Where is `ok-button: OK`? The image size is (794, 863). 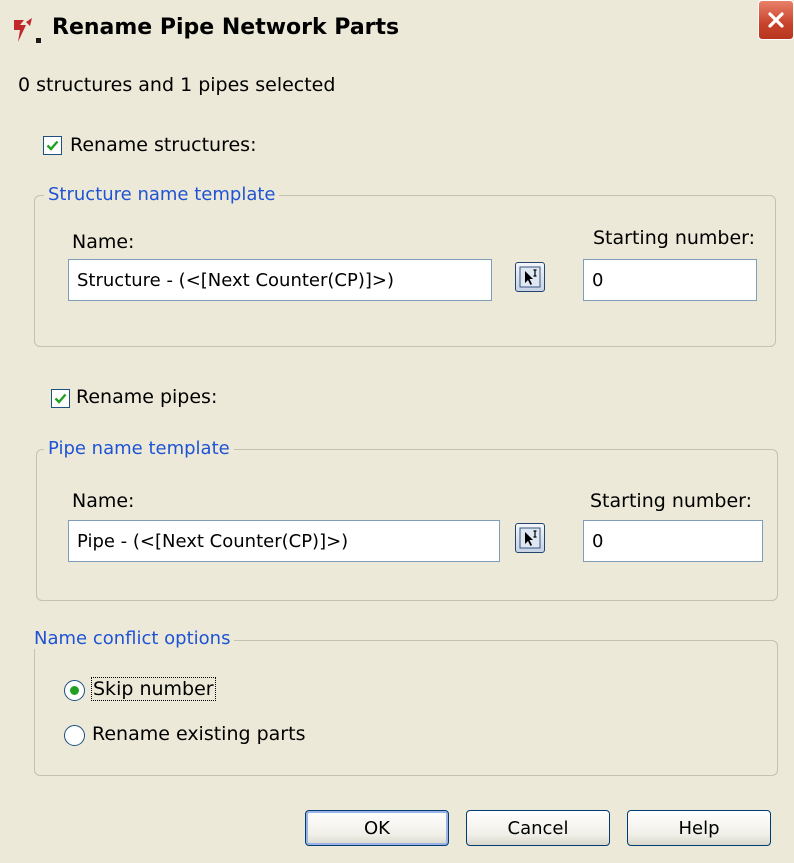
ok-button: OK is located at coordinates (377, 828).